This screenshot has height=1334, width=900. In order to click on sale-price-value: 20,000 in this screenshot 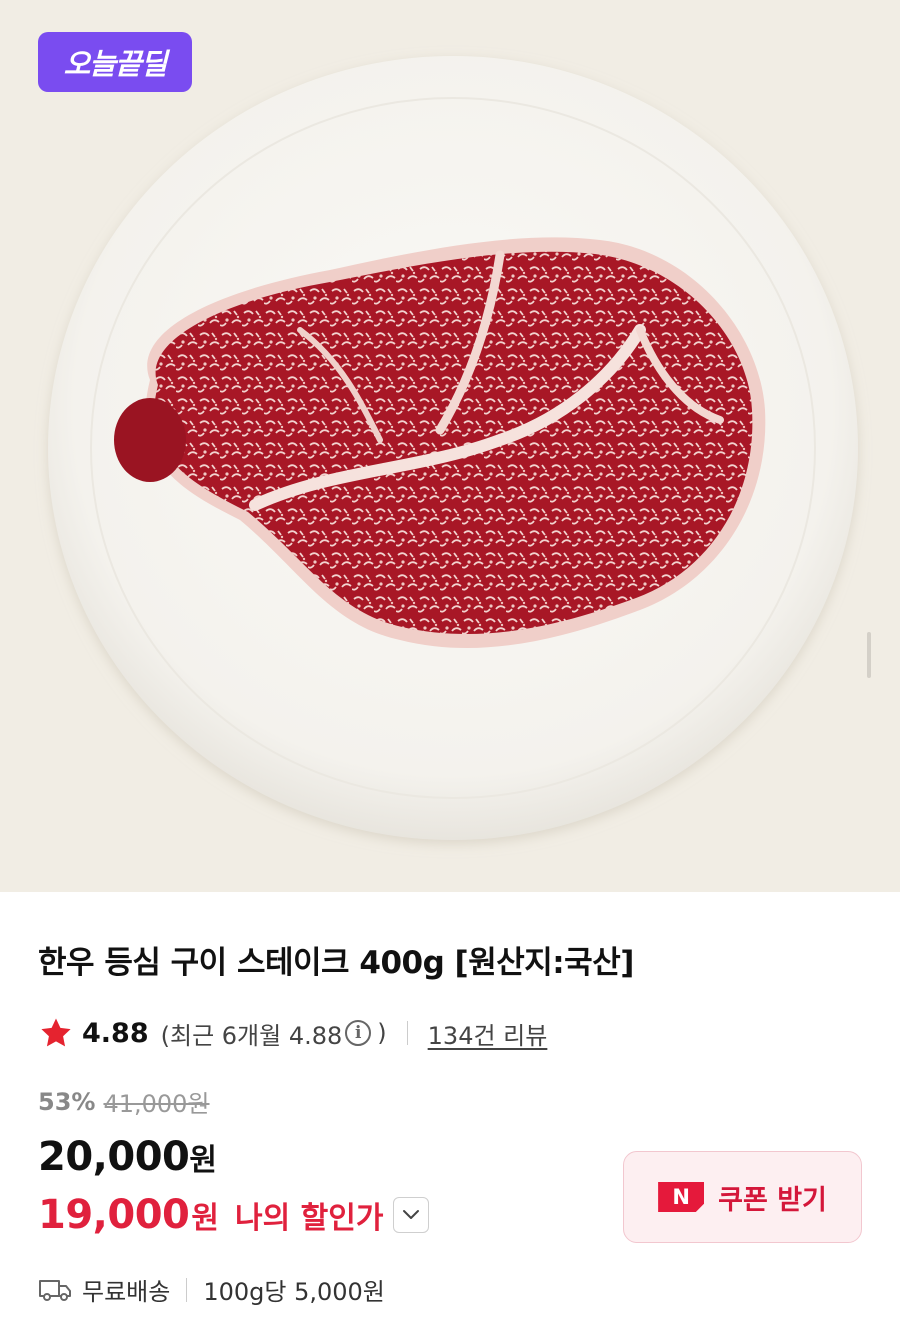, I will do `click(114, 1157)`.